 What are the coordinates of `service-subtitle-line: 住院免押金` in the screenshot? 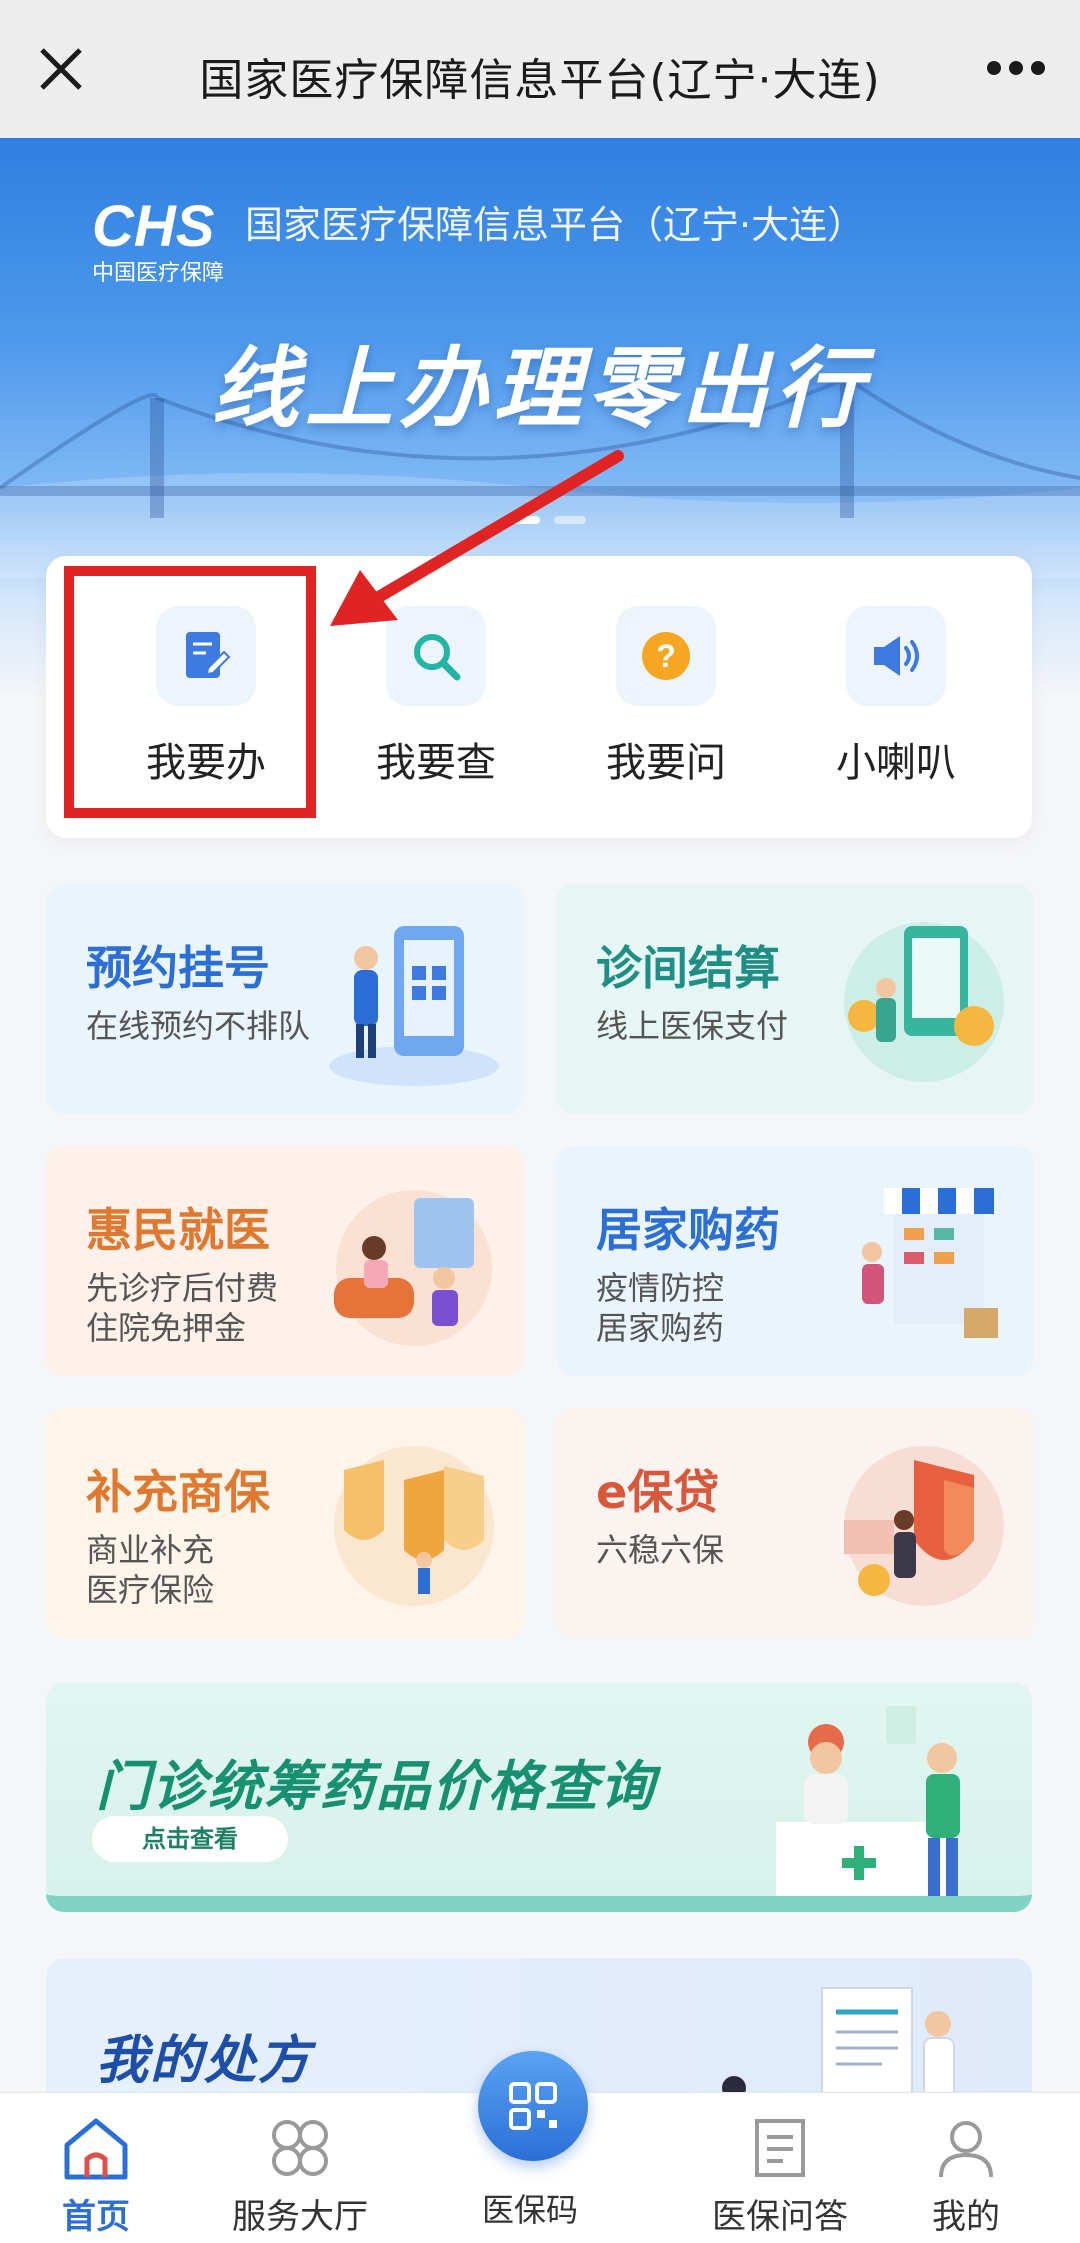 It's located at (166, 1328).